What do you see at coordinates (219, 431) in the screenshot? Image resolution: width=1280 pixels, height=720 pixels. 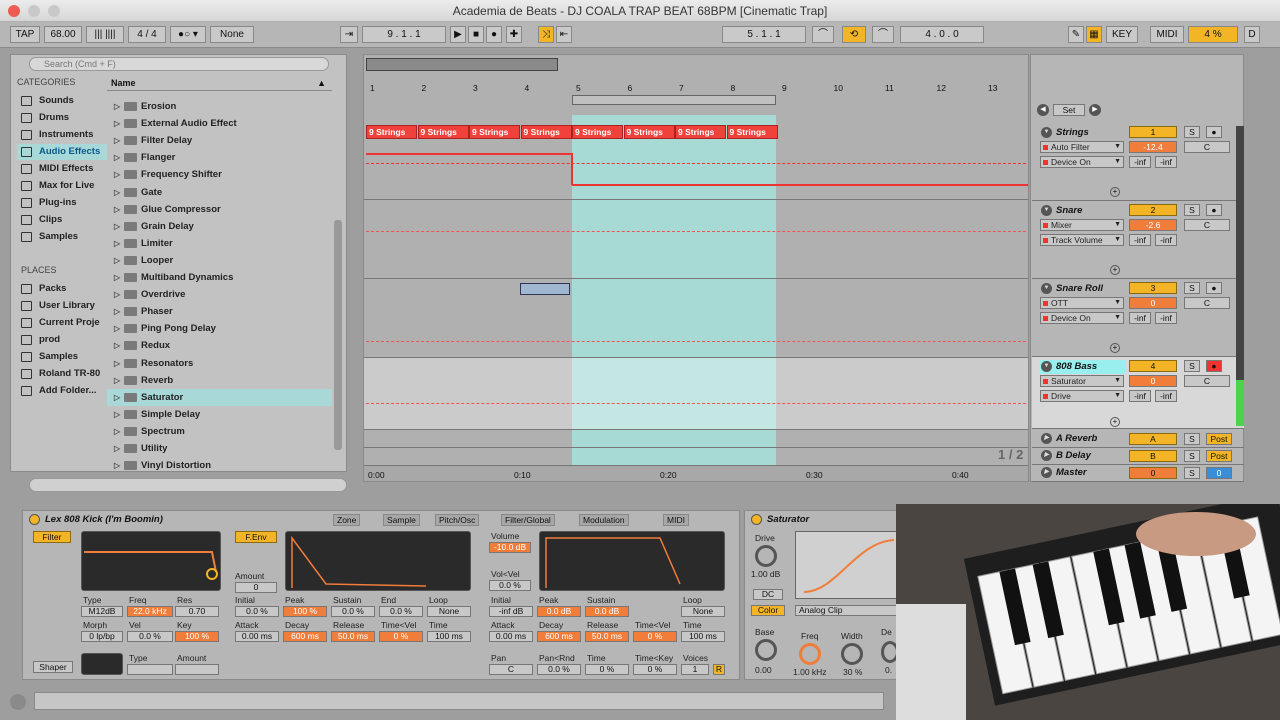 I see `browser-item: ▷ Spectrum` at bounding box center [219, 431].